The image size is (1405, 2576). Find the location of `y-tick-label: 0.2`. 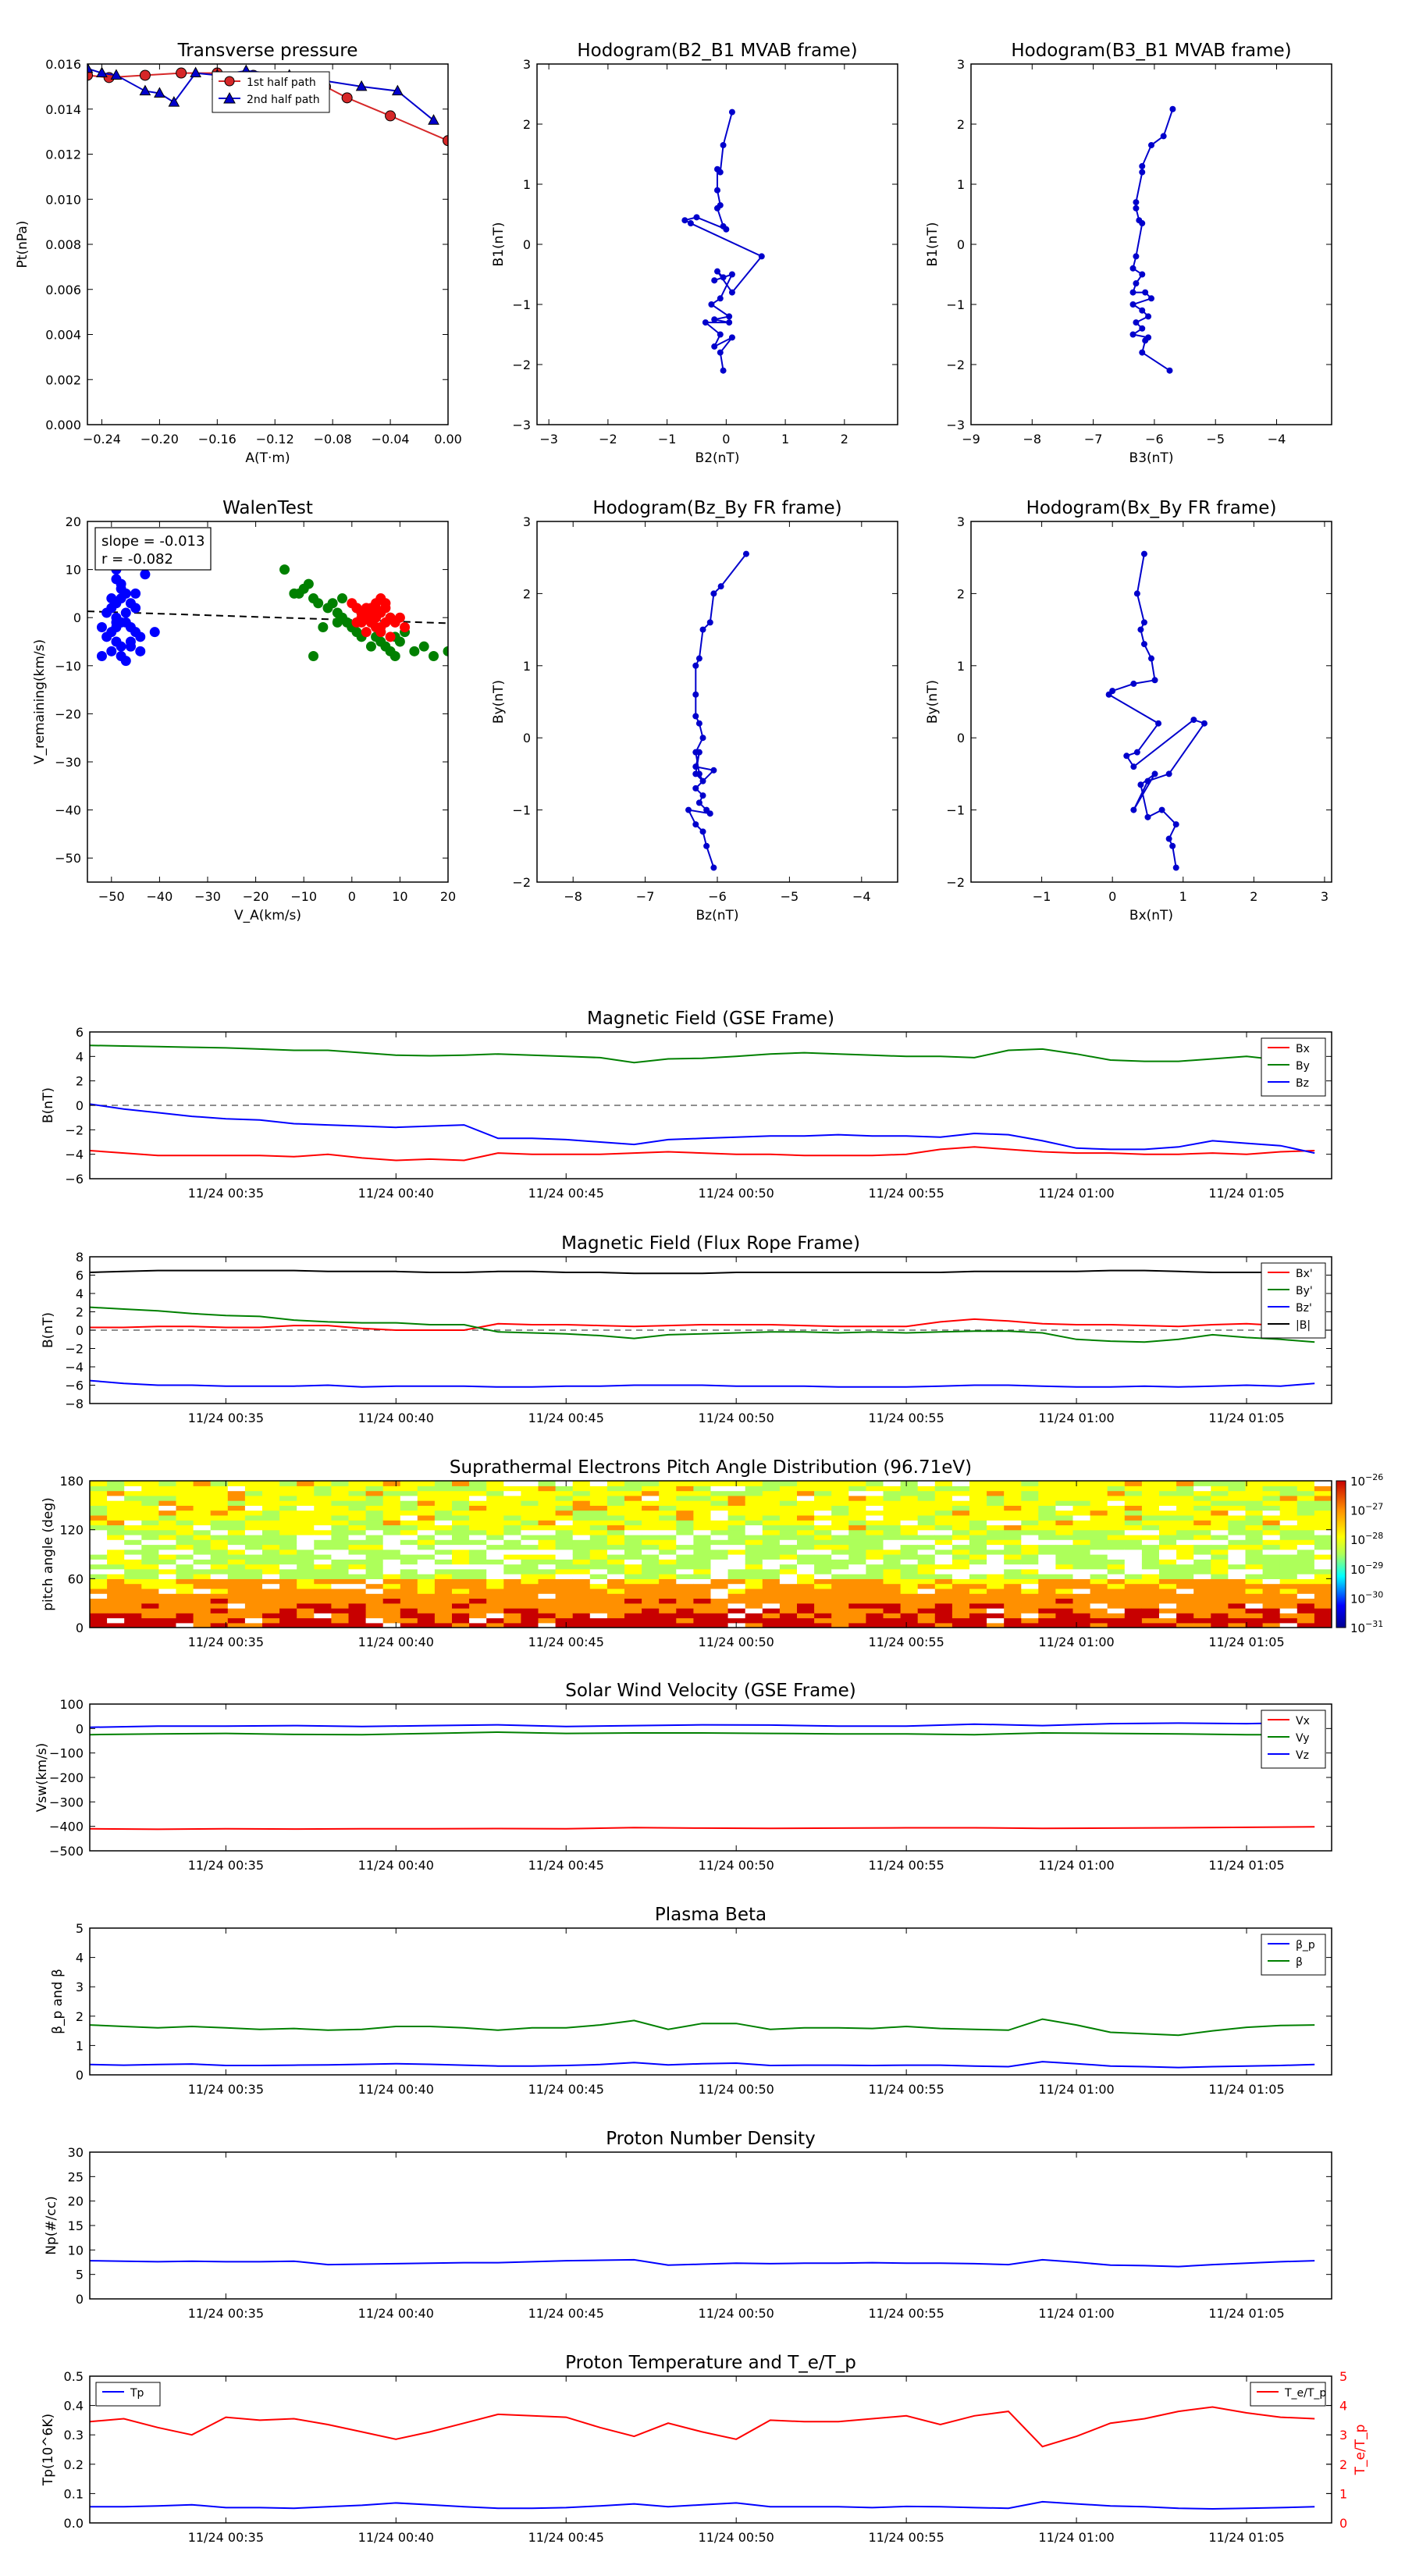

y-tick-label: 0.2 is located at coordinates (74, 2464).